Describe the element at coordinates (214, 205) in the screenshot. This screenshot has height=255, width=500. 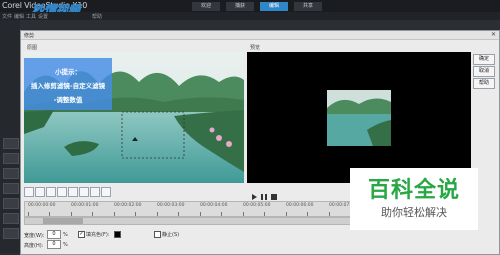
I see `ruler-label: 00:00:04:00` at that location.